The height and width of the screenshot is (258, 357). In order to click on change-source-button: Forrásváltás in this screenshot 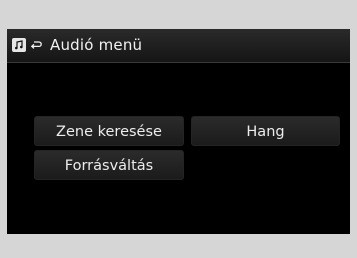, I will do `click(109, 165)`.